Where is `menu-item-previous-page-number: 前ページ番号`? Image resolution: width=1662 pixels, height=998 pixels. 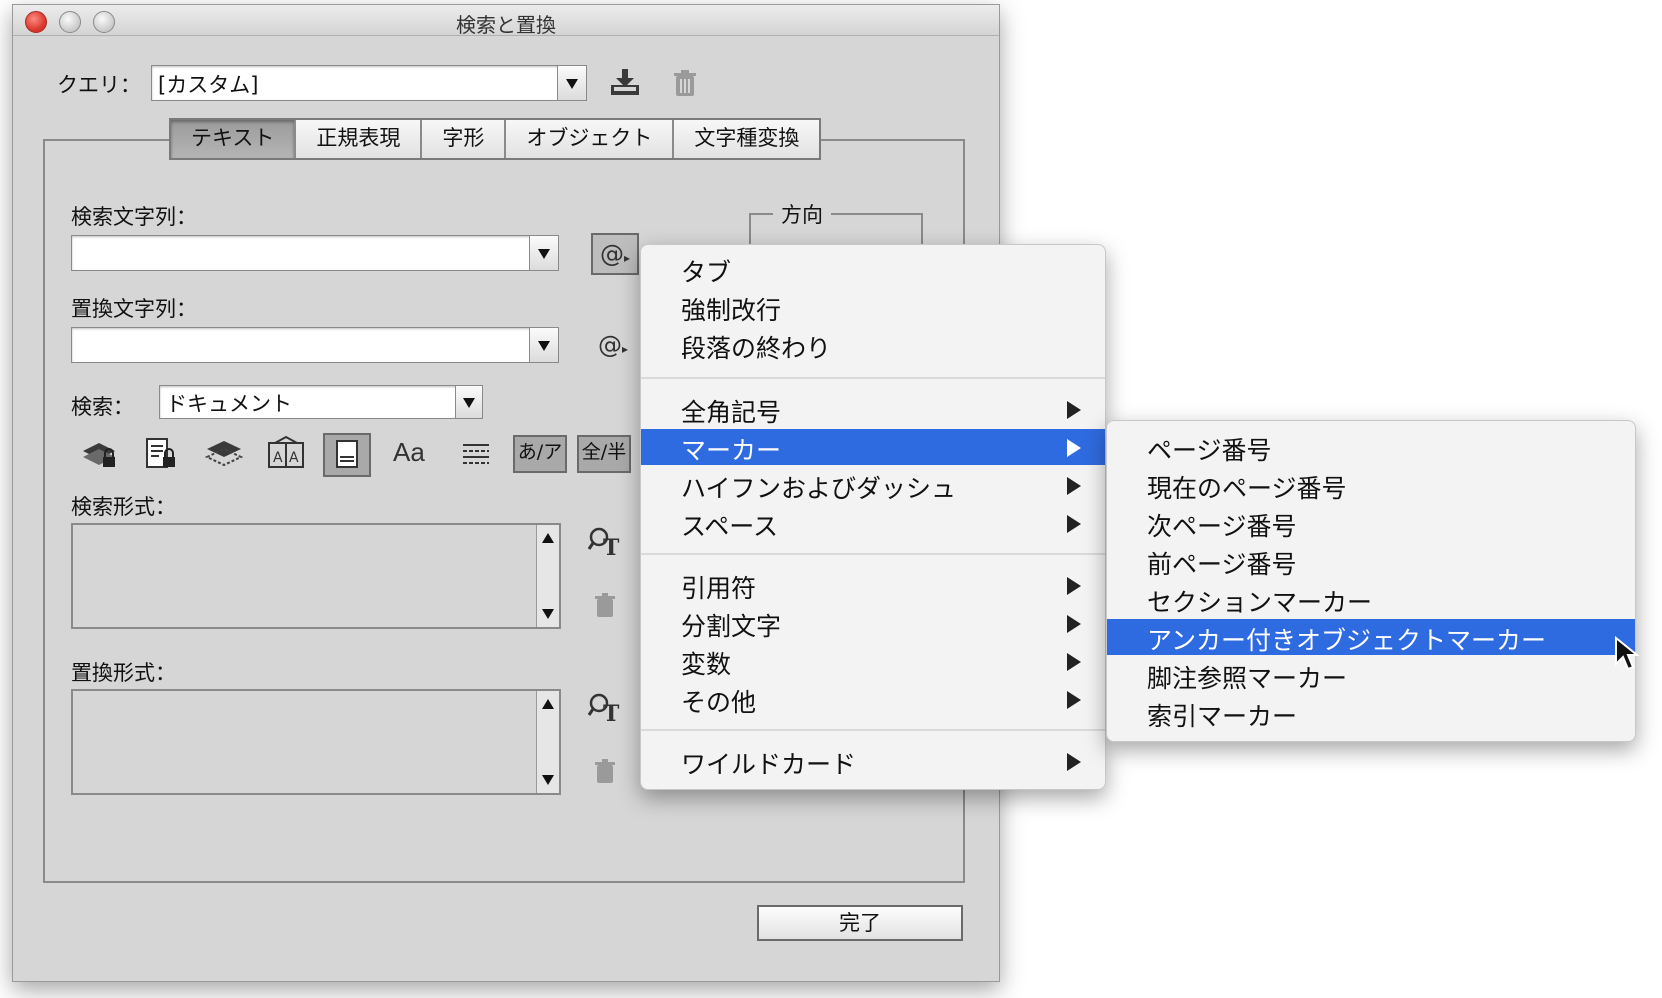
menu-item-previous-page-number: 前ページ番号 is located at coordinates (1371, 561).